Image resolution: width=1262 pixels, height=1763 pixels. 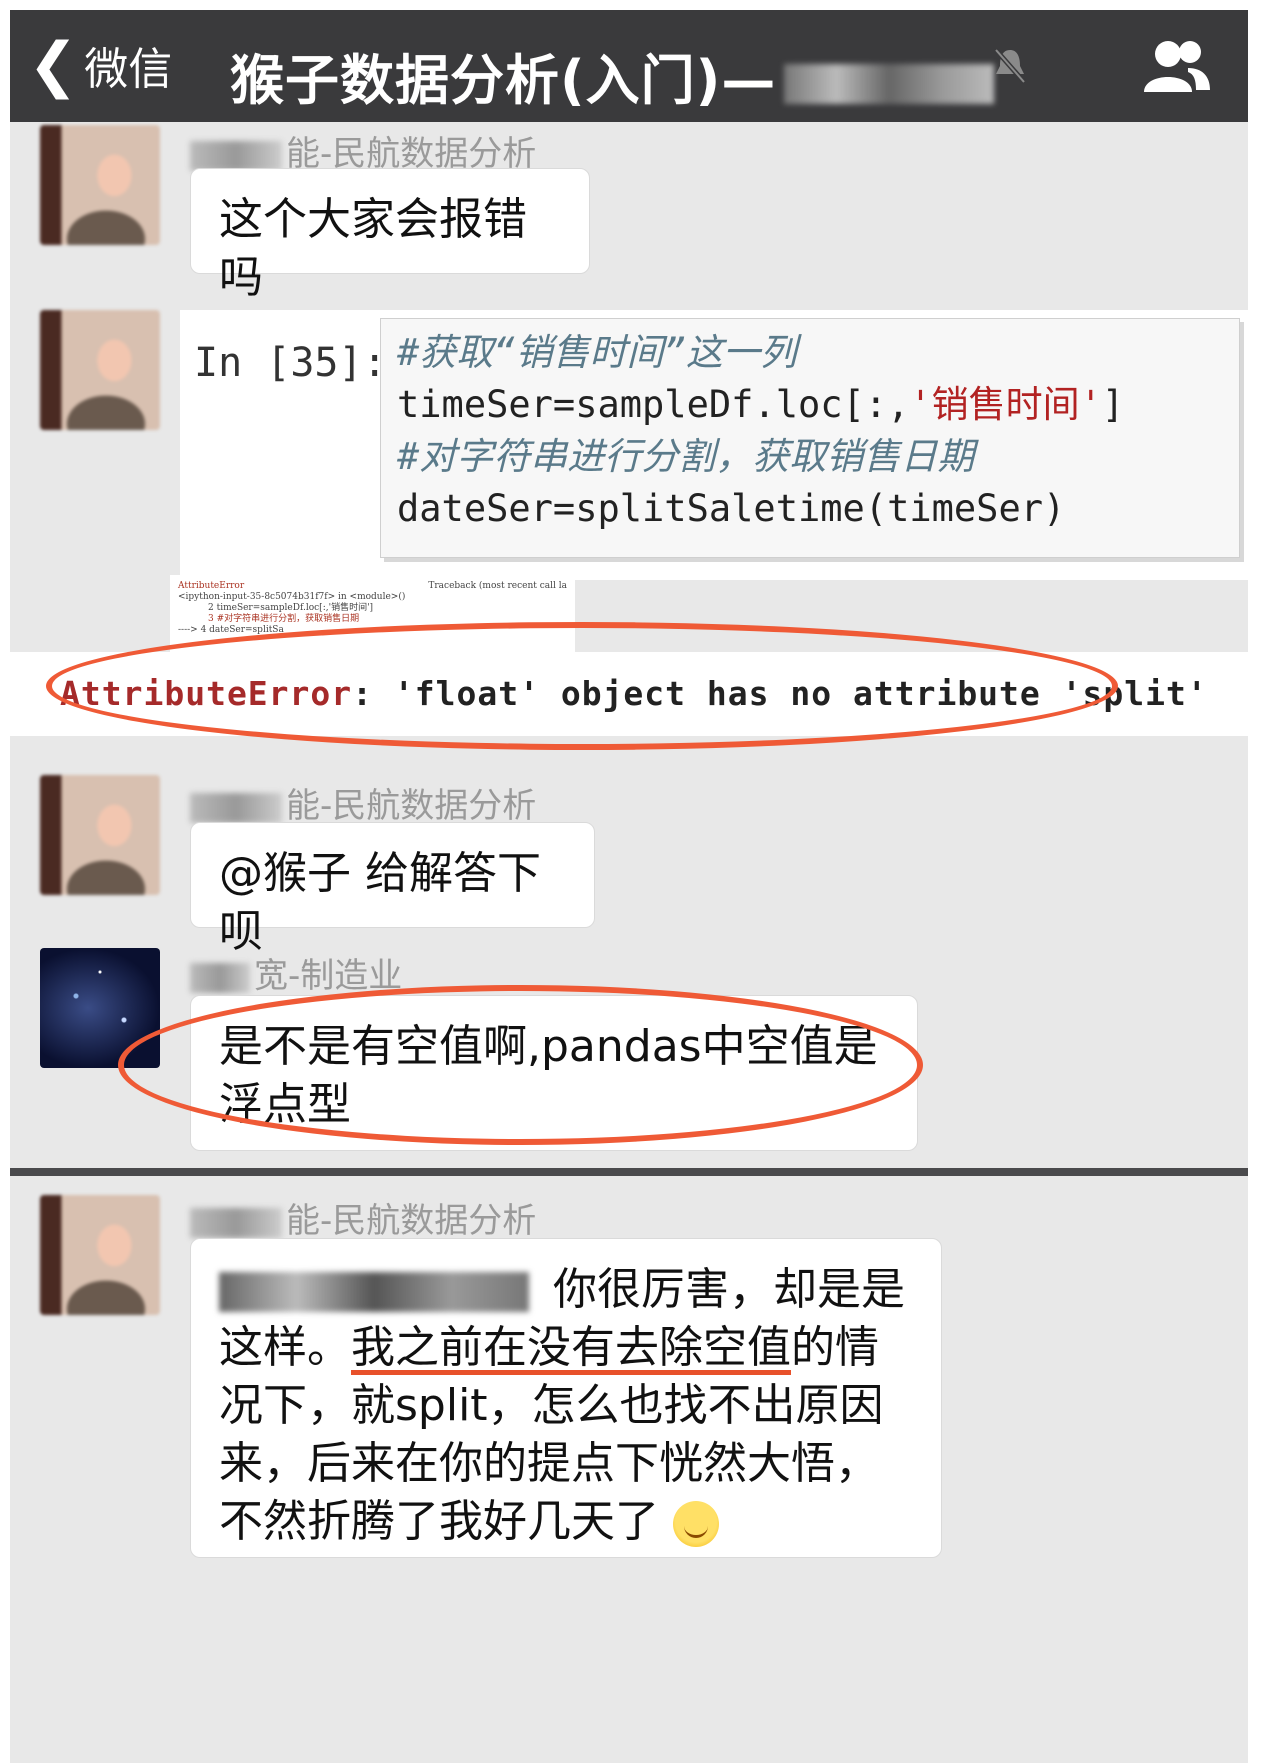 What do you see at coordinates (686, 456) in the screenshot?
I see `code-comment: #对字符串进行分割，获取销售日期` at bounding box center [686, 456].